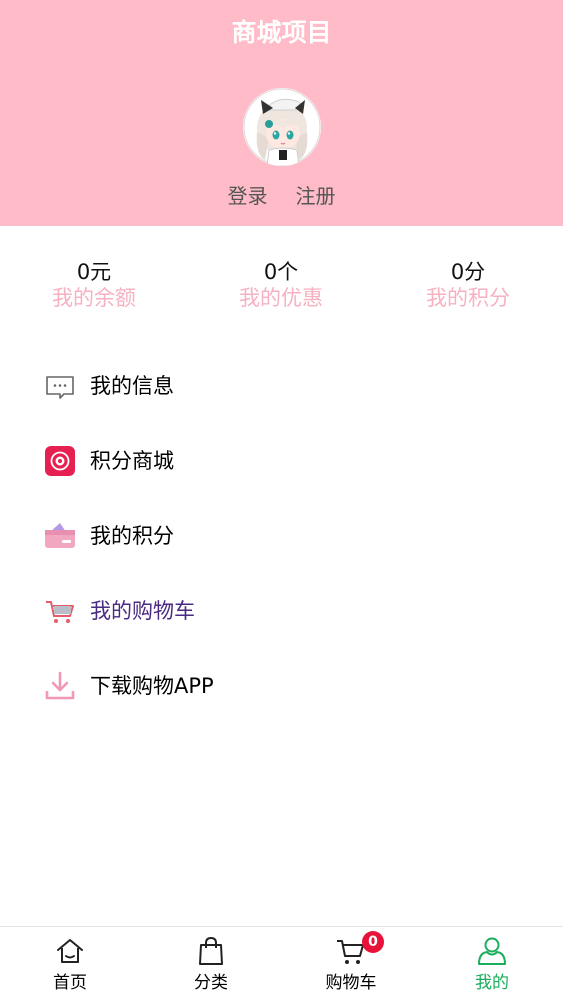 The width and height of the screenshot is (563, 1001). What do you see at coordinates (281, 285) in the screenshot?
I see `stat-coupons: 0个 我的优惠` at bounding box center [281, 285].